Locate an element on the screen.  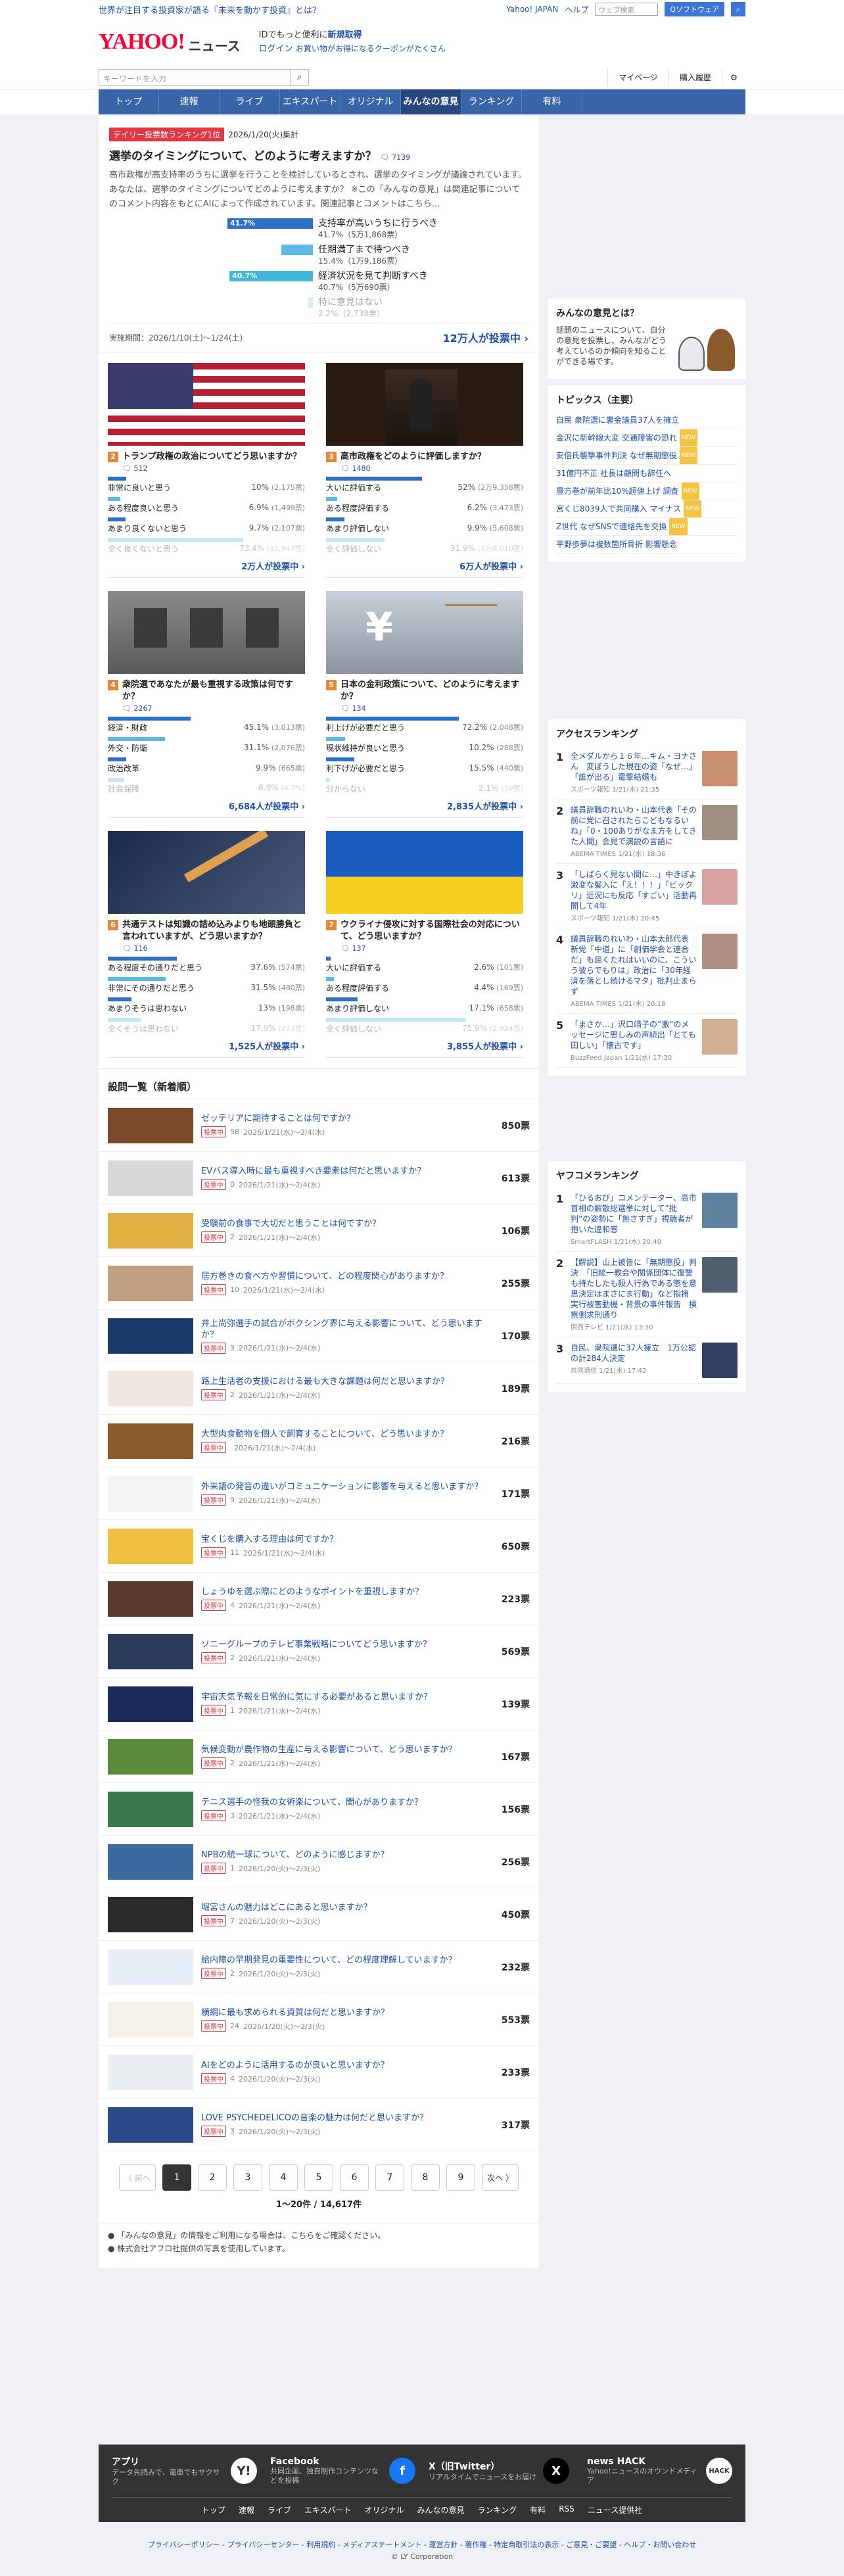
footer-nav-link: オリジナル is located at coordinates (384, 2510).